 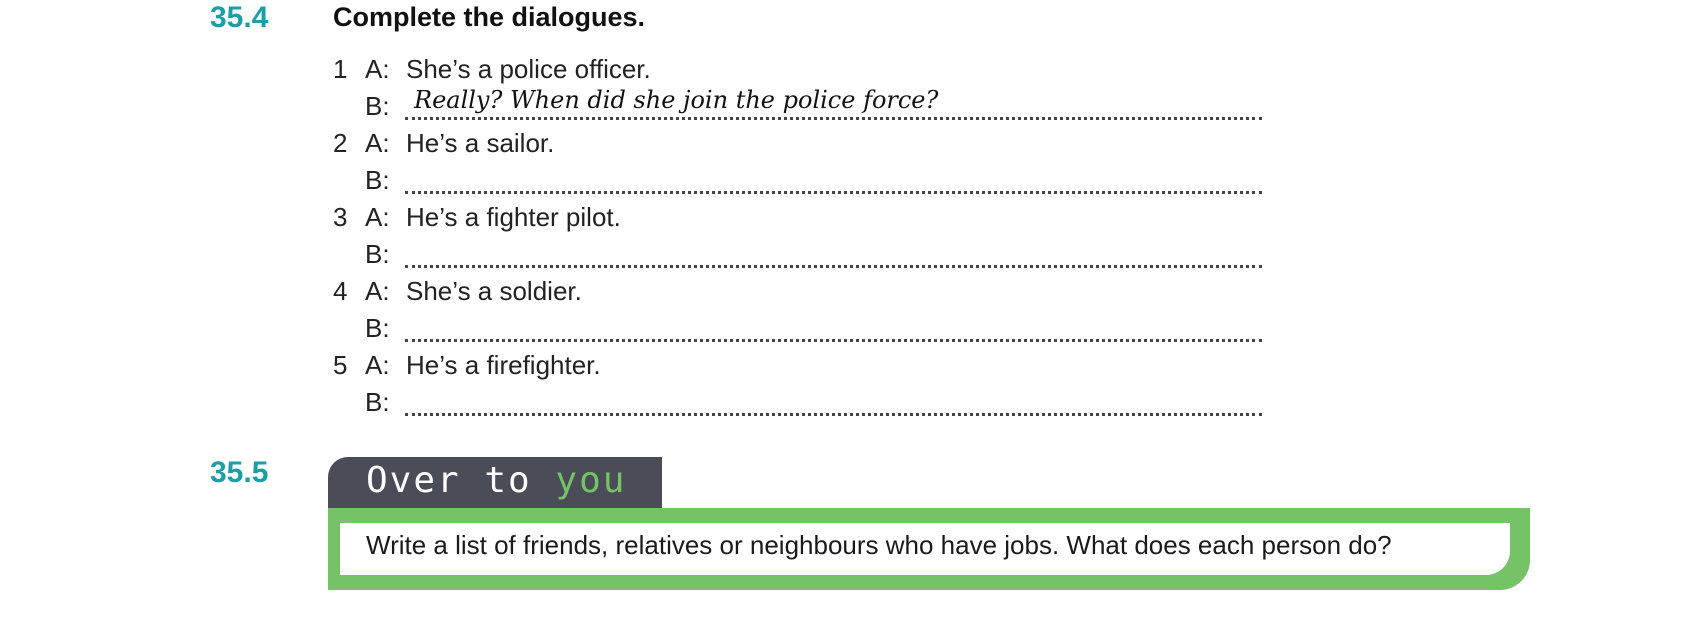 What do you see at coordinates (340, 143) in the screenshot?
I see `item-number: 2` at bounding box center [340, 143].